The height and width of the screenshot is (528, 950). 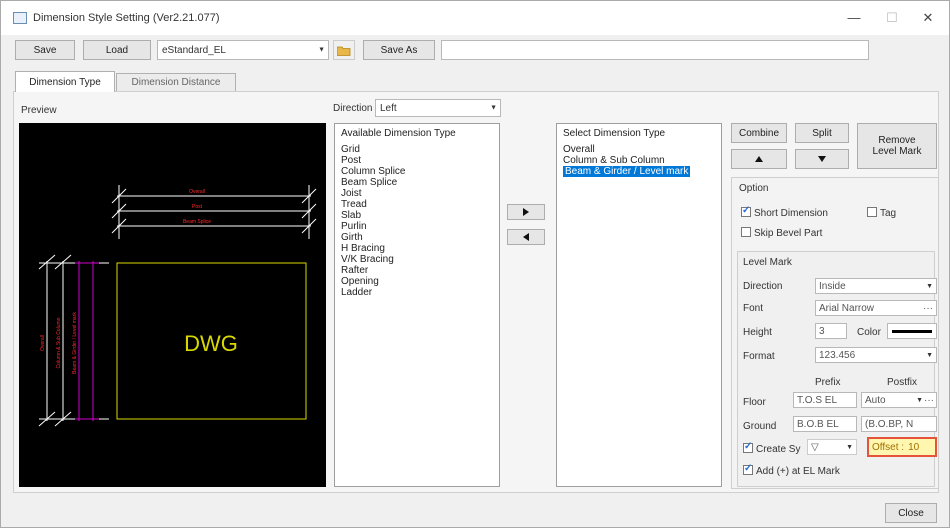 What do you see at coordinates (65, 81) in the screenshot?
I see `tab-dimension-type: Dimension Type` at bounding box center [65, 81].